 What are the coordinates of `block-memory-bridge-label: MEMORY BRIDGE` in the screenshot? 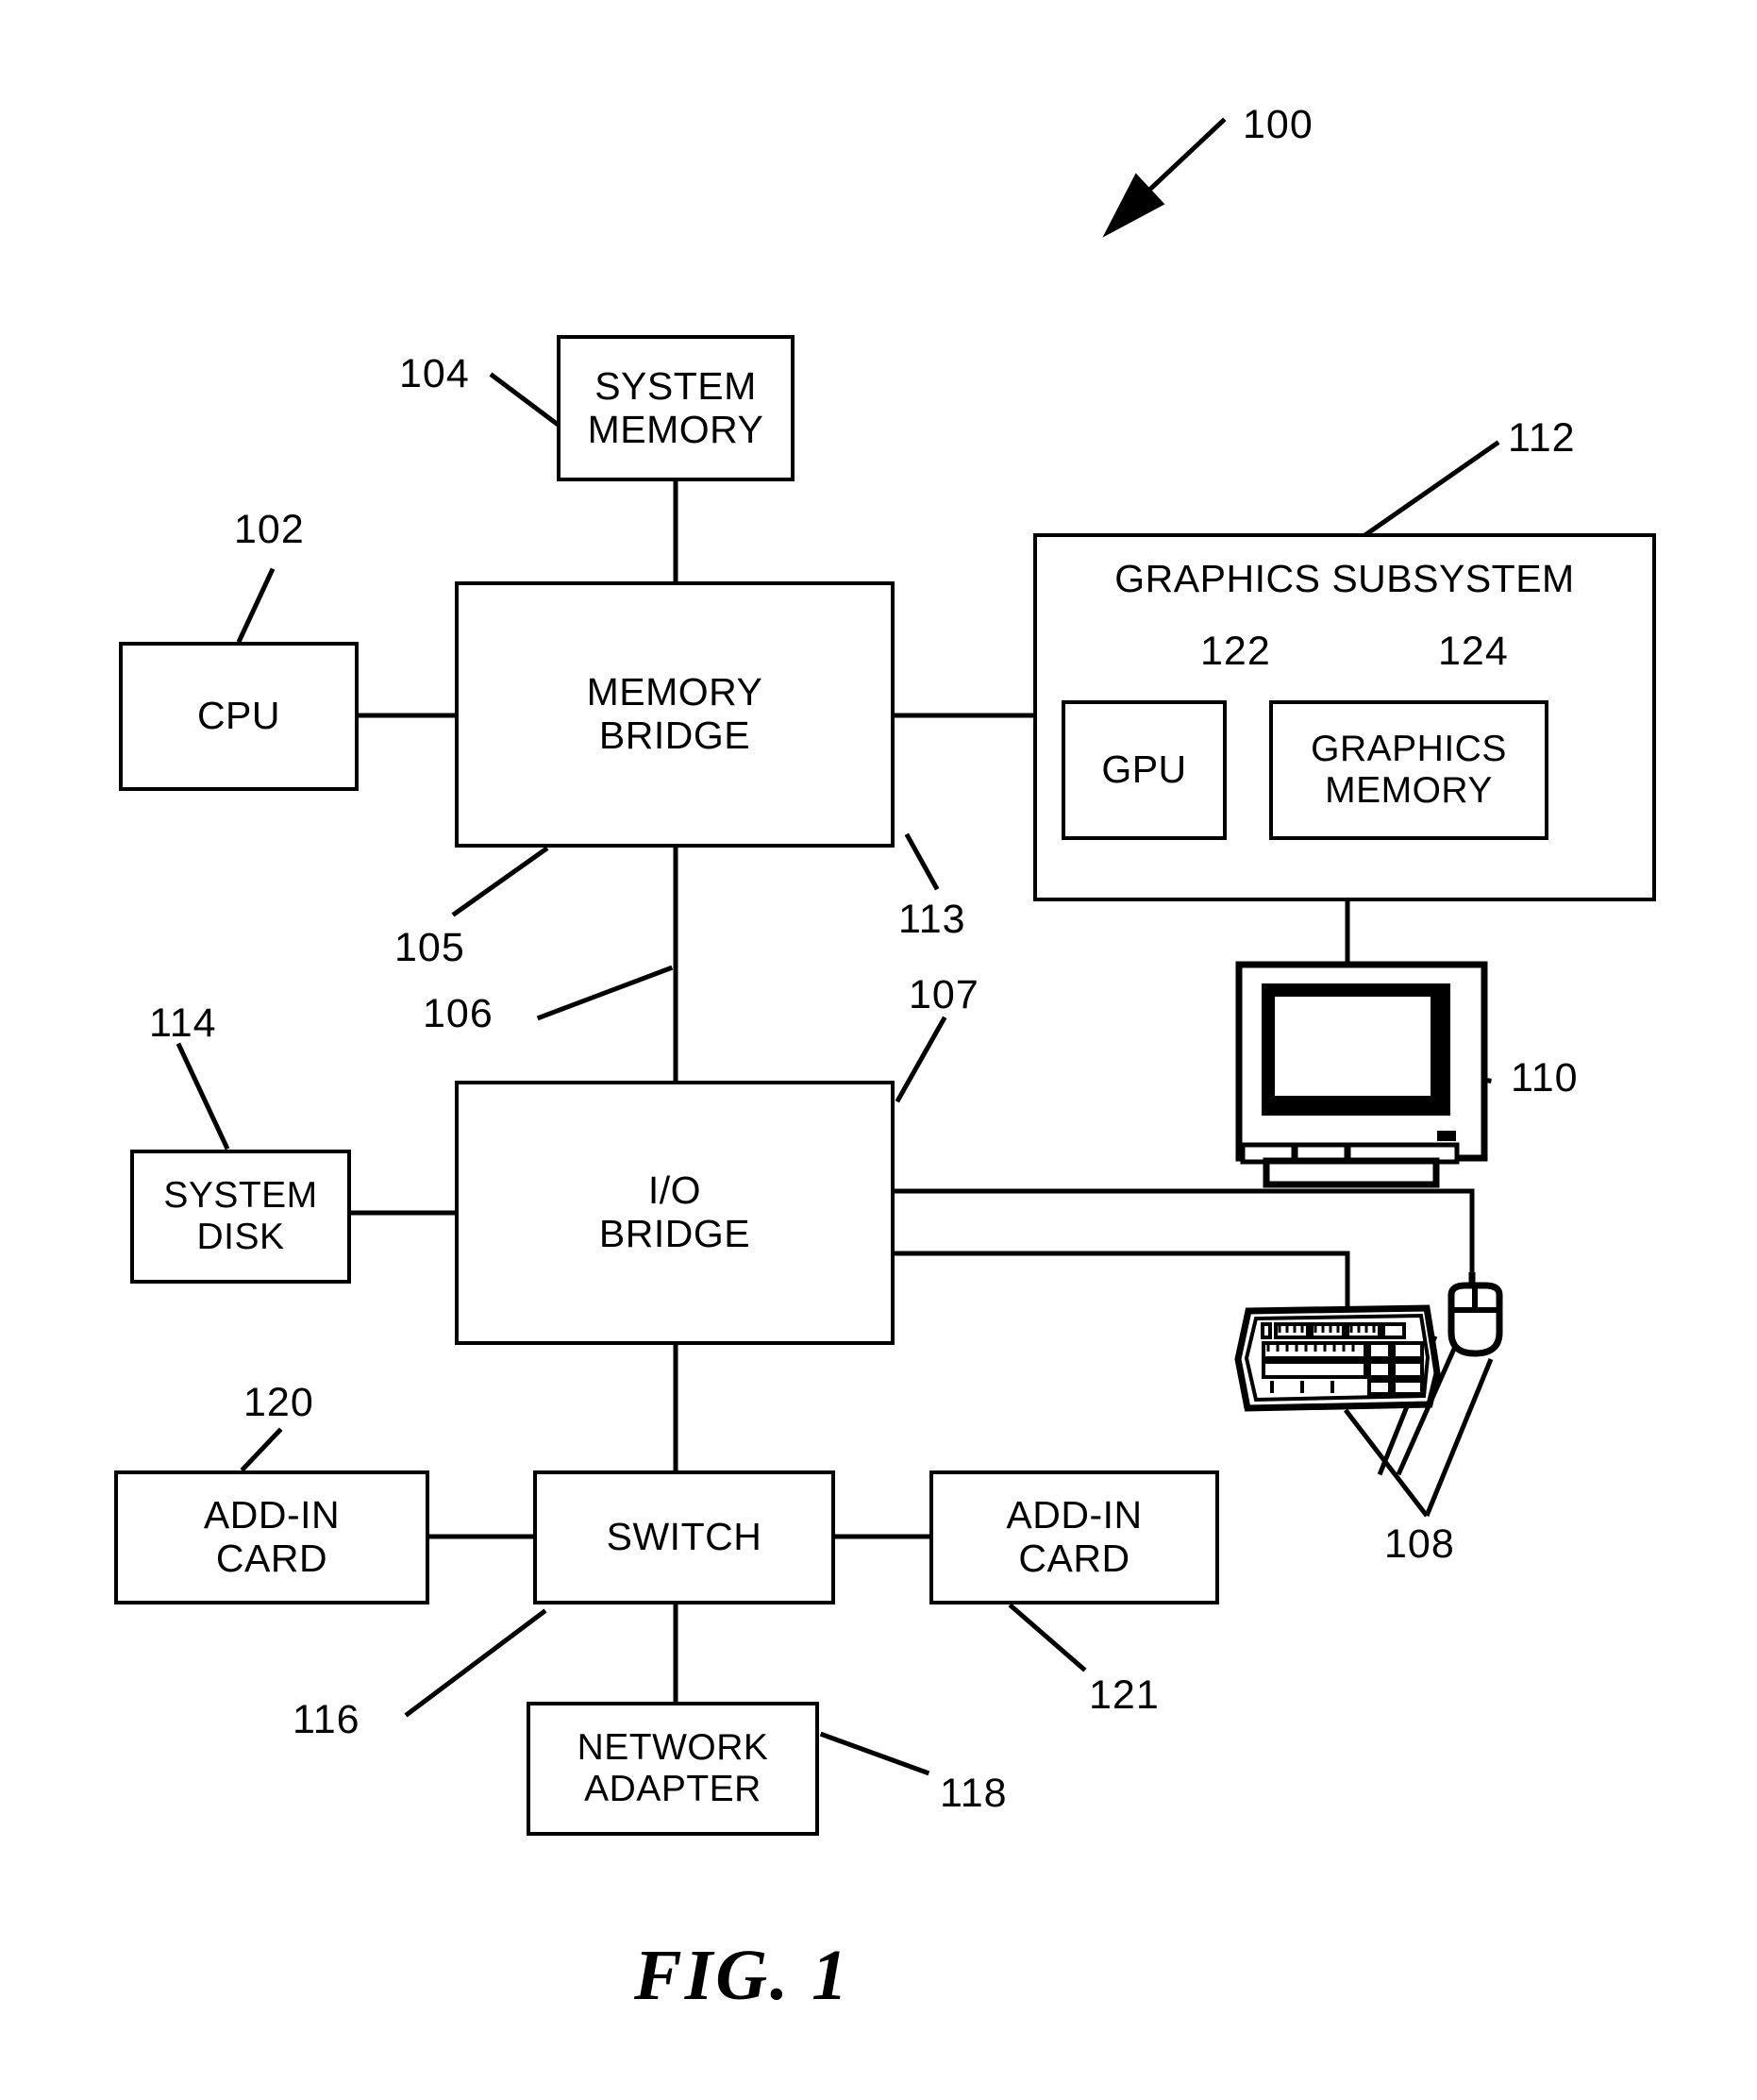 It's located at (674, 713).